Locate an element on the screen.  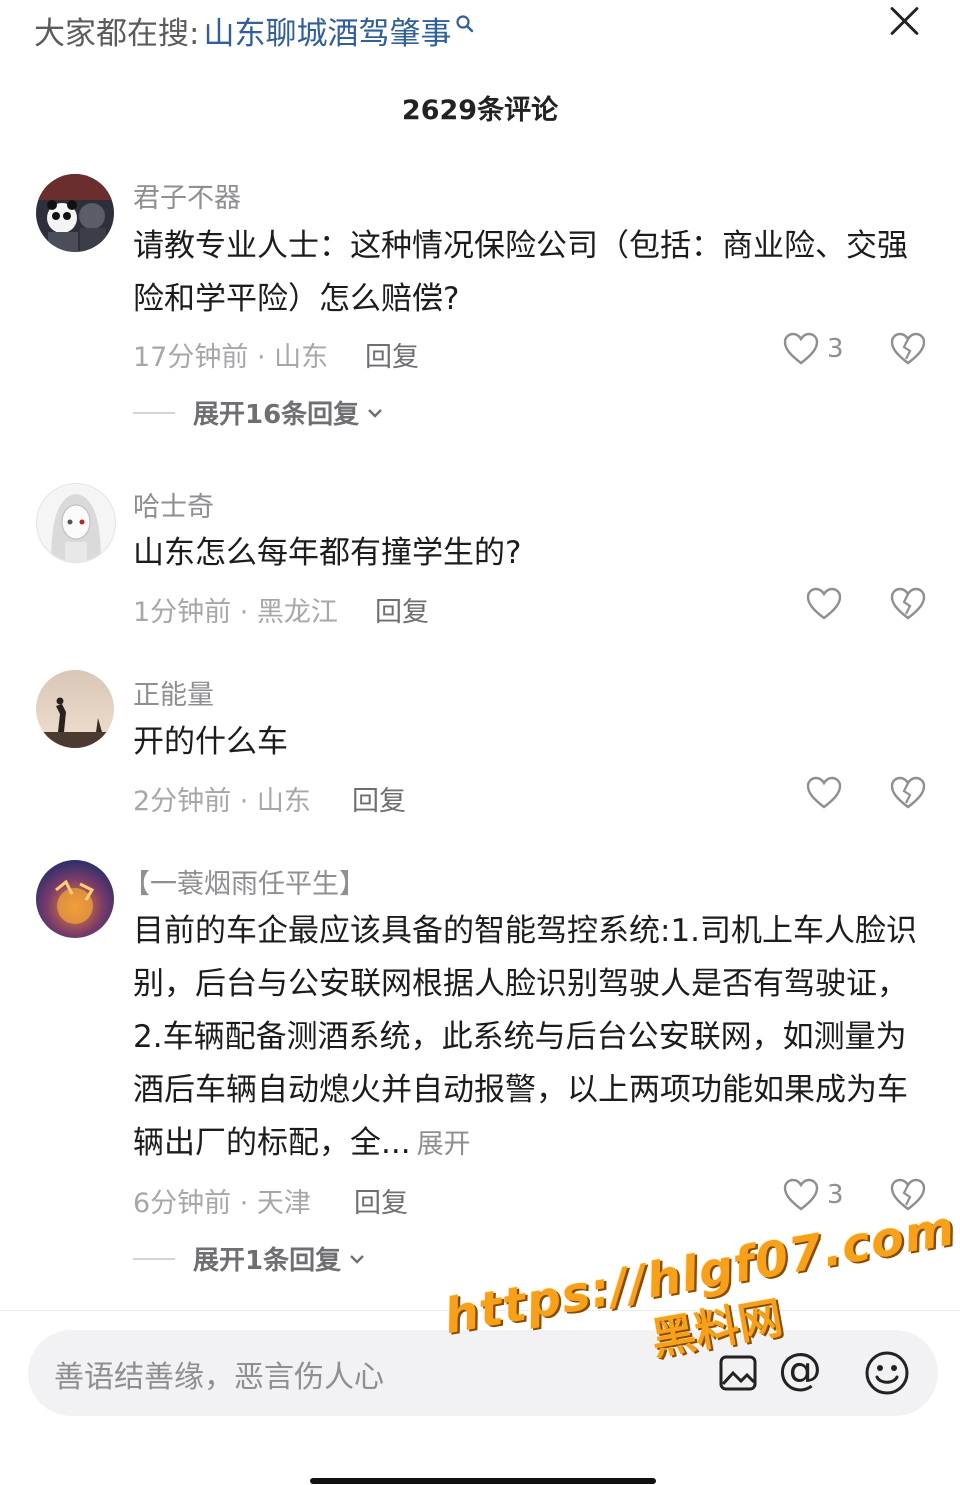
home-indicator is located at coordinates (483, 1481).